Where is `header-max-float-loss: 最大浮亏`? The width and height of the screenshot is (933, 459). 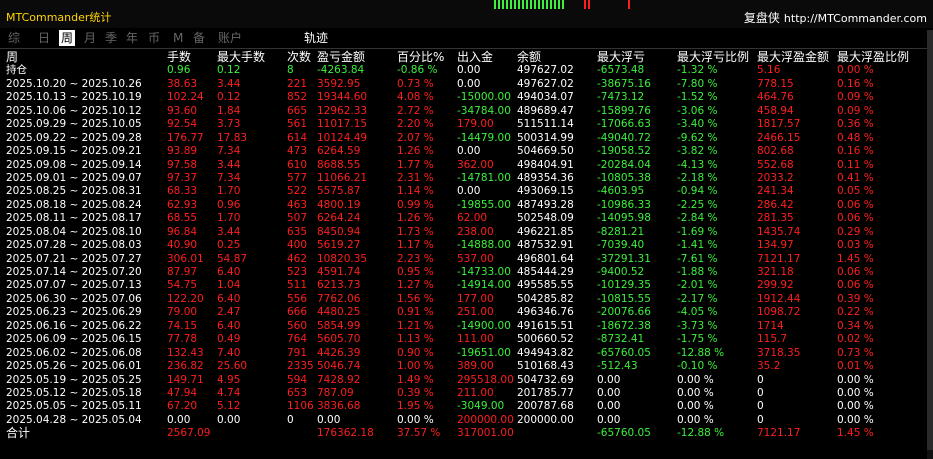
header-max-float-loss: 最大浮亏 is located at coordinates (621, 57).